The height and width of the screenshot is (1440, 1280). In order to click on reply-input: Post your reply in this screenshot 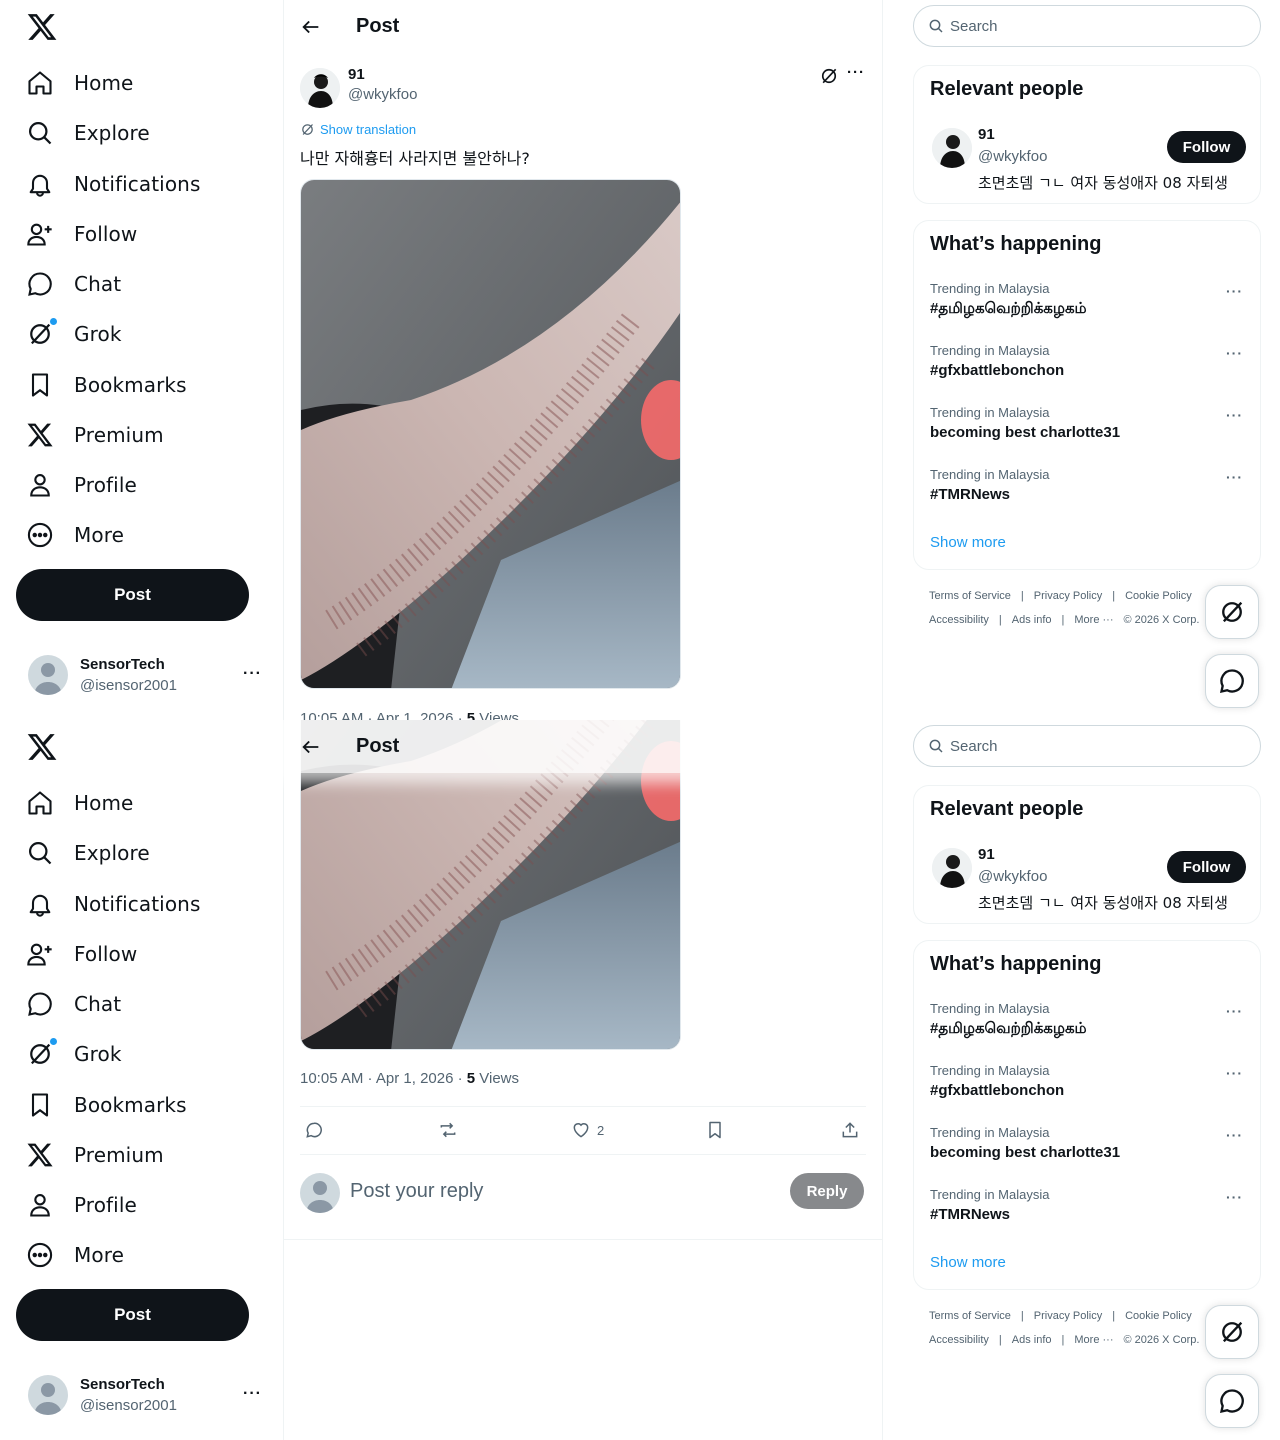, I will do `click(416, 1191)`.